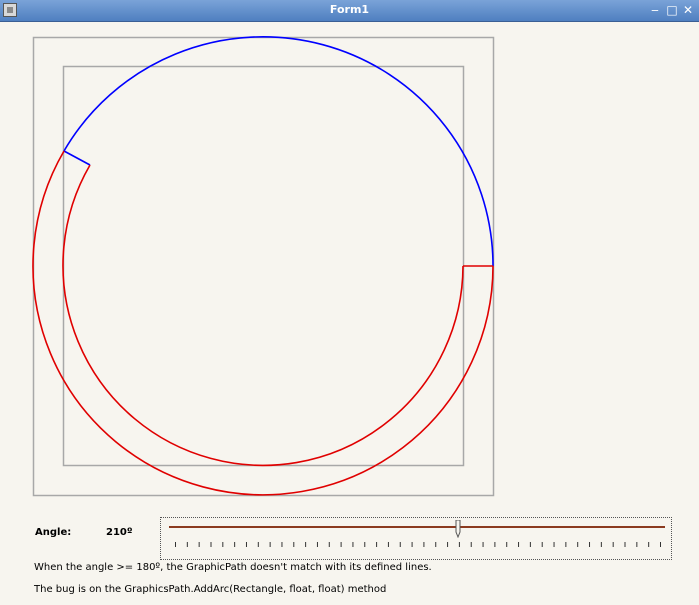 The image size is (699, 605). Describe the element at coordinates (416, 538) in the screenshot. I see `angle-slider` at that location.